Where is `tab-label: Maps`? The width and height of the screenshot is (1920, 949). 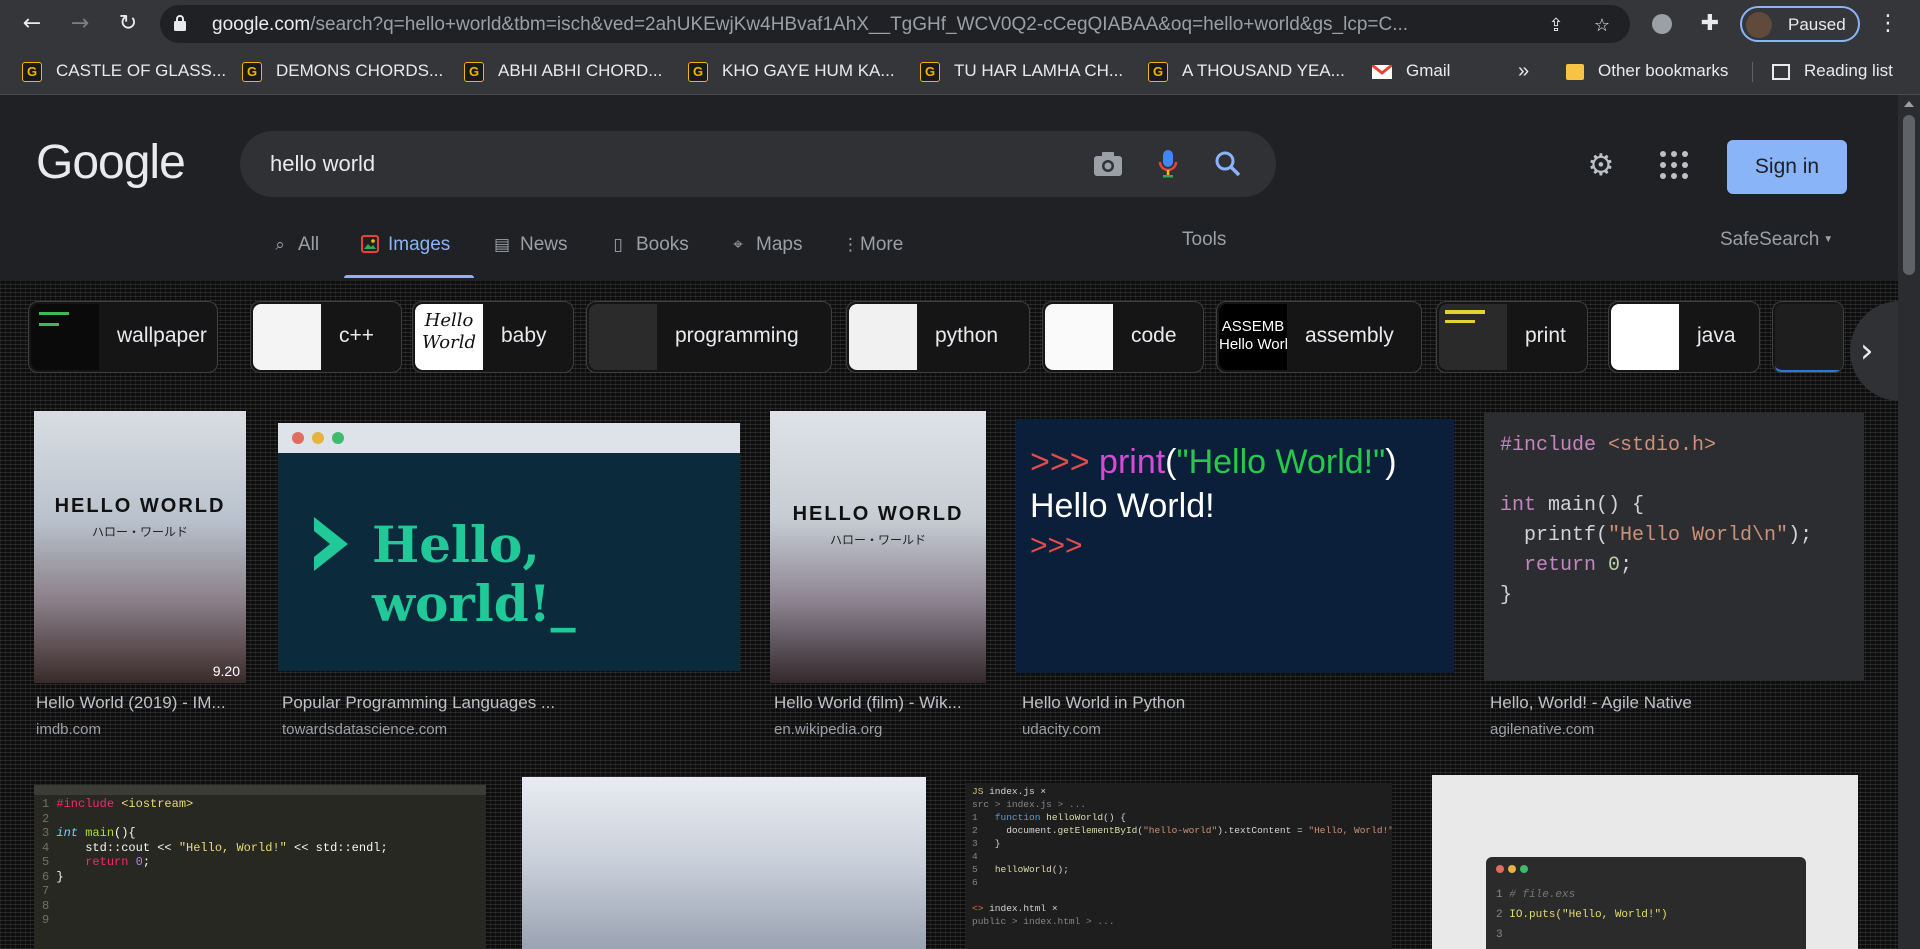
tab-label: Maps is located at coordinates (779, 244).